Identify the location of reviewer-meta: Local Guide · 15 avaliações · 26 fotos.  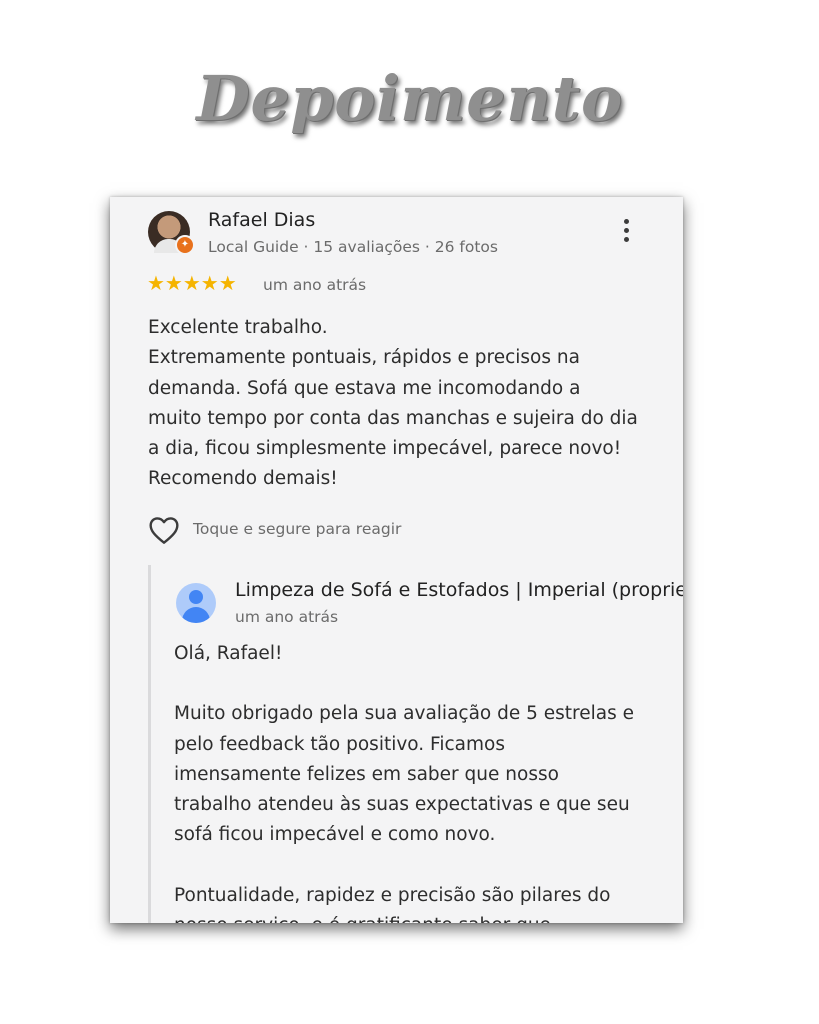
(353, 247).